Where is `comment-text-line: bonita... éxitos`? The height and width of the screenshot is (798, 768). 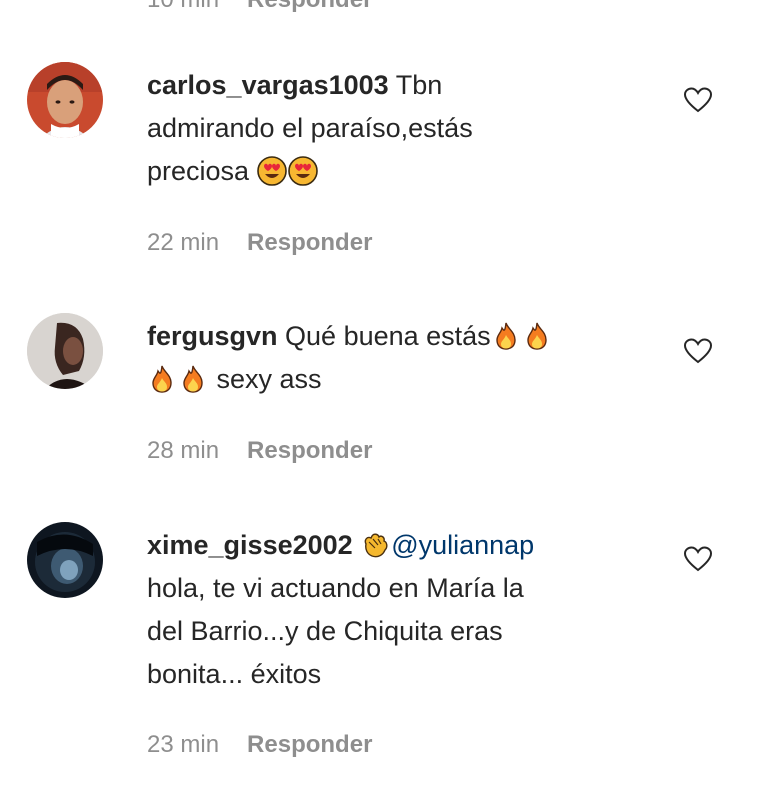
comment-text-line: bonita... éxitos is located at coordinates (234, 674).